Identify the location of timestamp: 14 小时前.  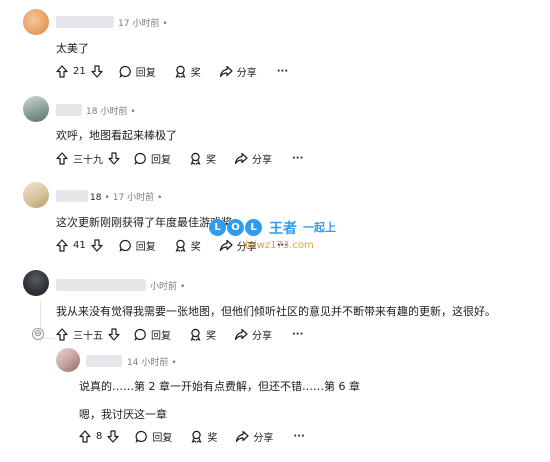
(148, 363).